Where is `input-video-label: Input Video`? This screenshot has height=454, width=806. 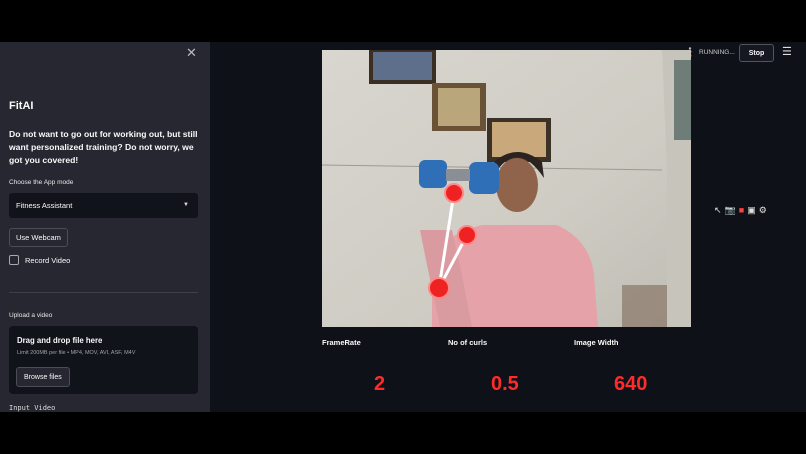 input-video-label: Input Video is located at coordinates (32, 408).